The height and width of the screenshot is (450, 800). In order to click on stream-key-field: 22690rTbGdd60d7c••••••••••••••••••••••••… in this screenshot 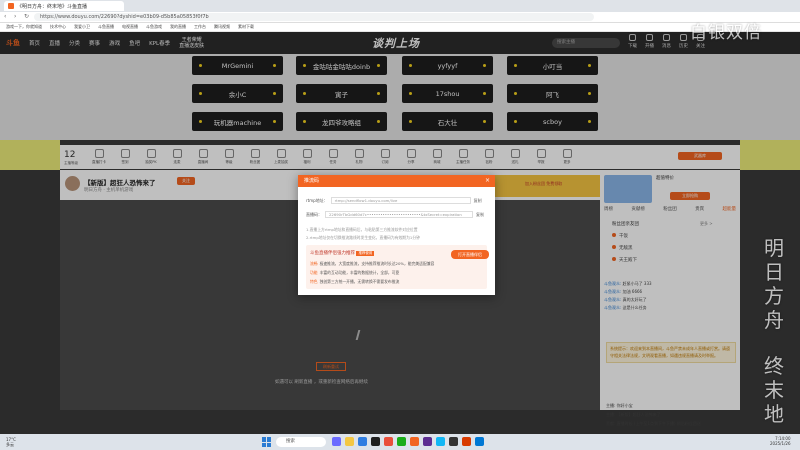, I will do `click(399, 214)`.